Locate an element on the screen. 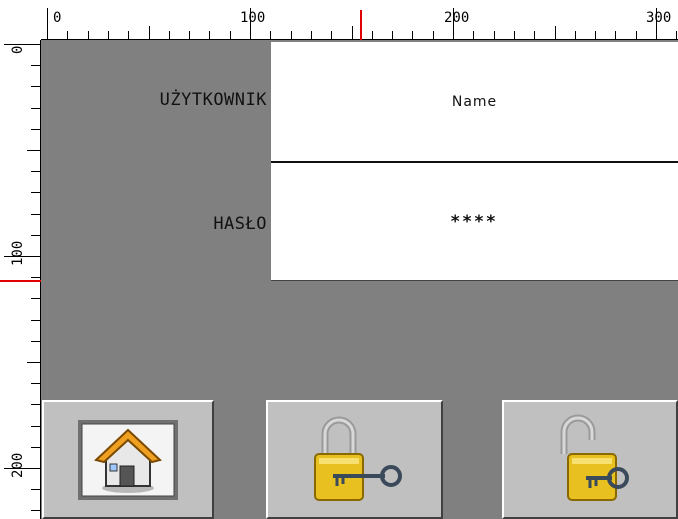 The width and height of the screenshot is (678, 519). vertical-ruler-ticks is located at coordinates (22, 277).